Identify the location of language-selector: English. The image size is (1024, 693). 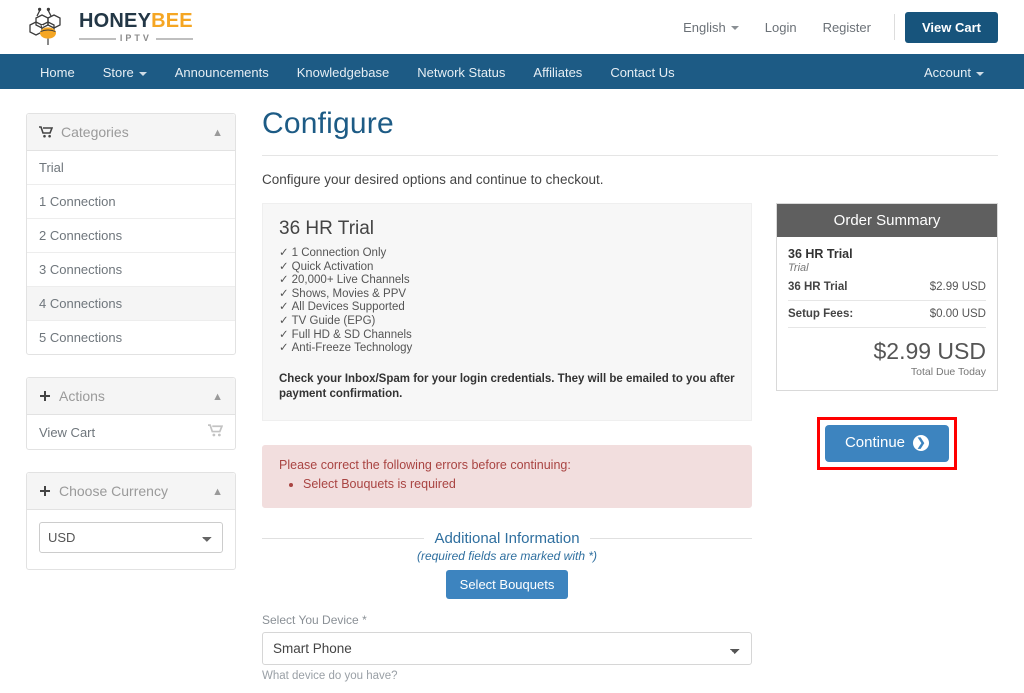
(711, 27).